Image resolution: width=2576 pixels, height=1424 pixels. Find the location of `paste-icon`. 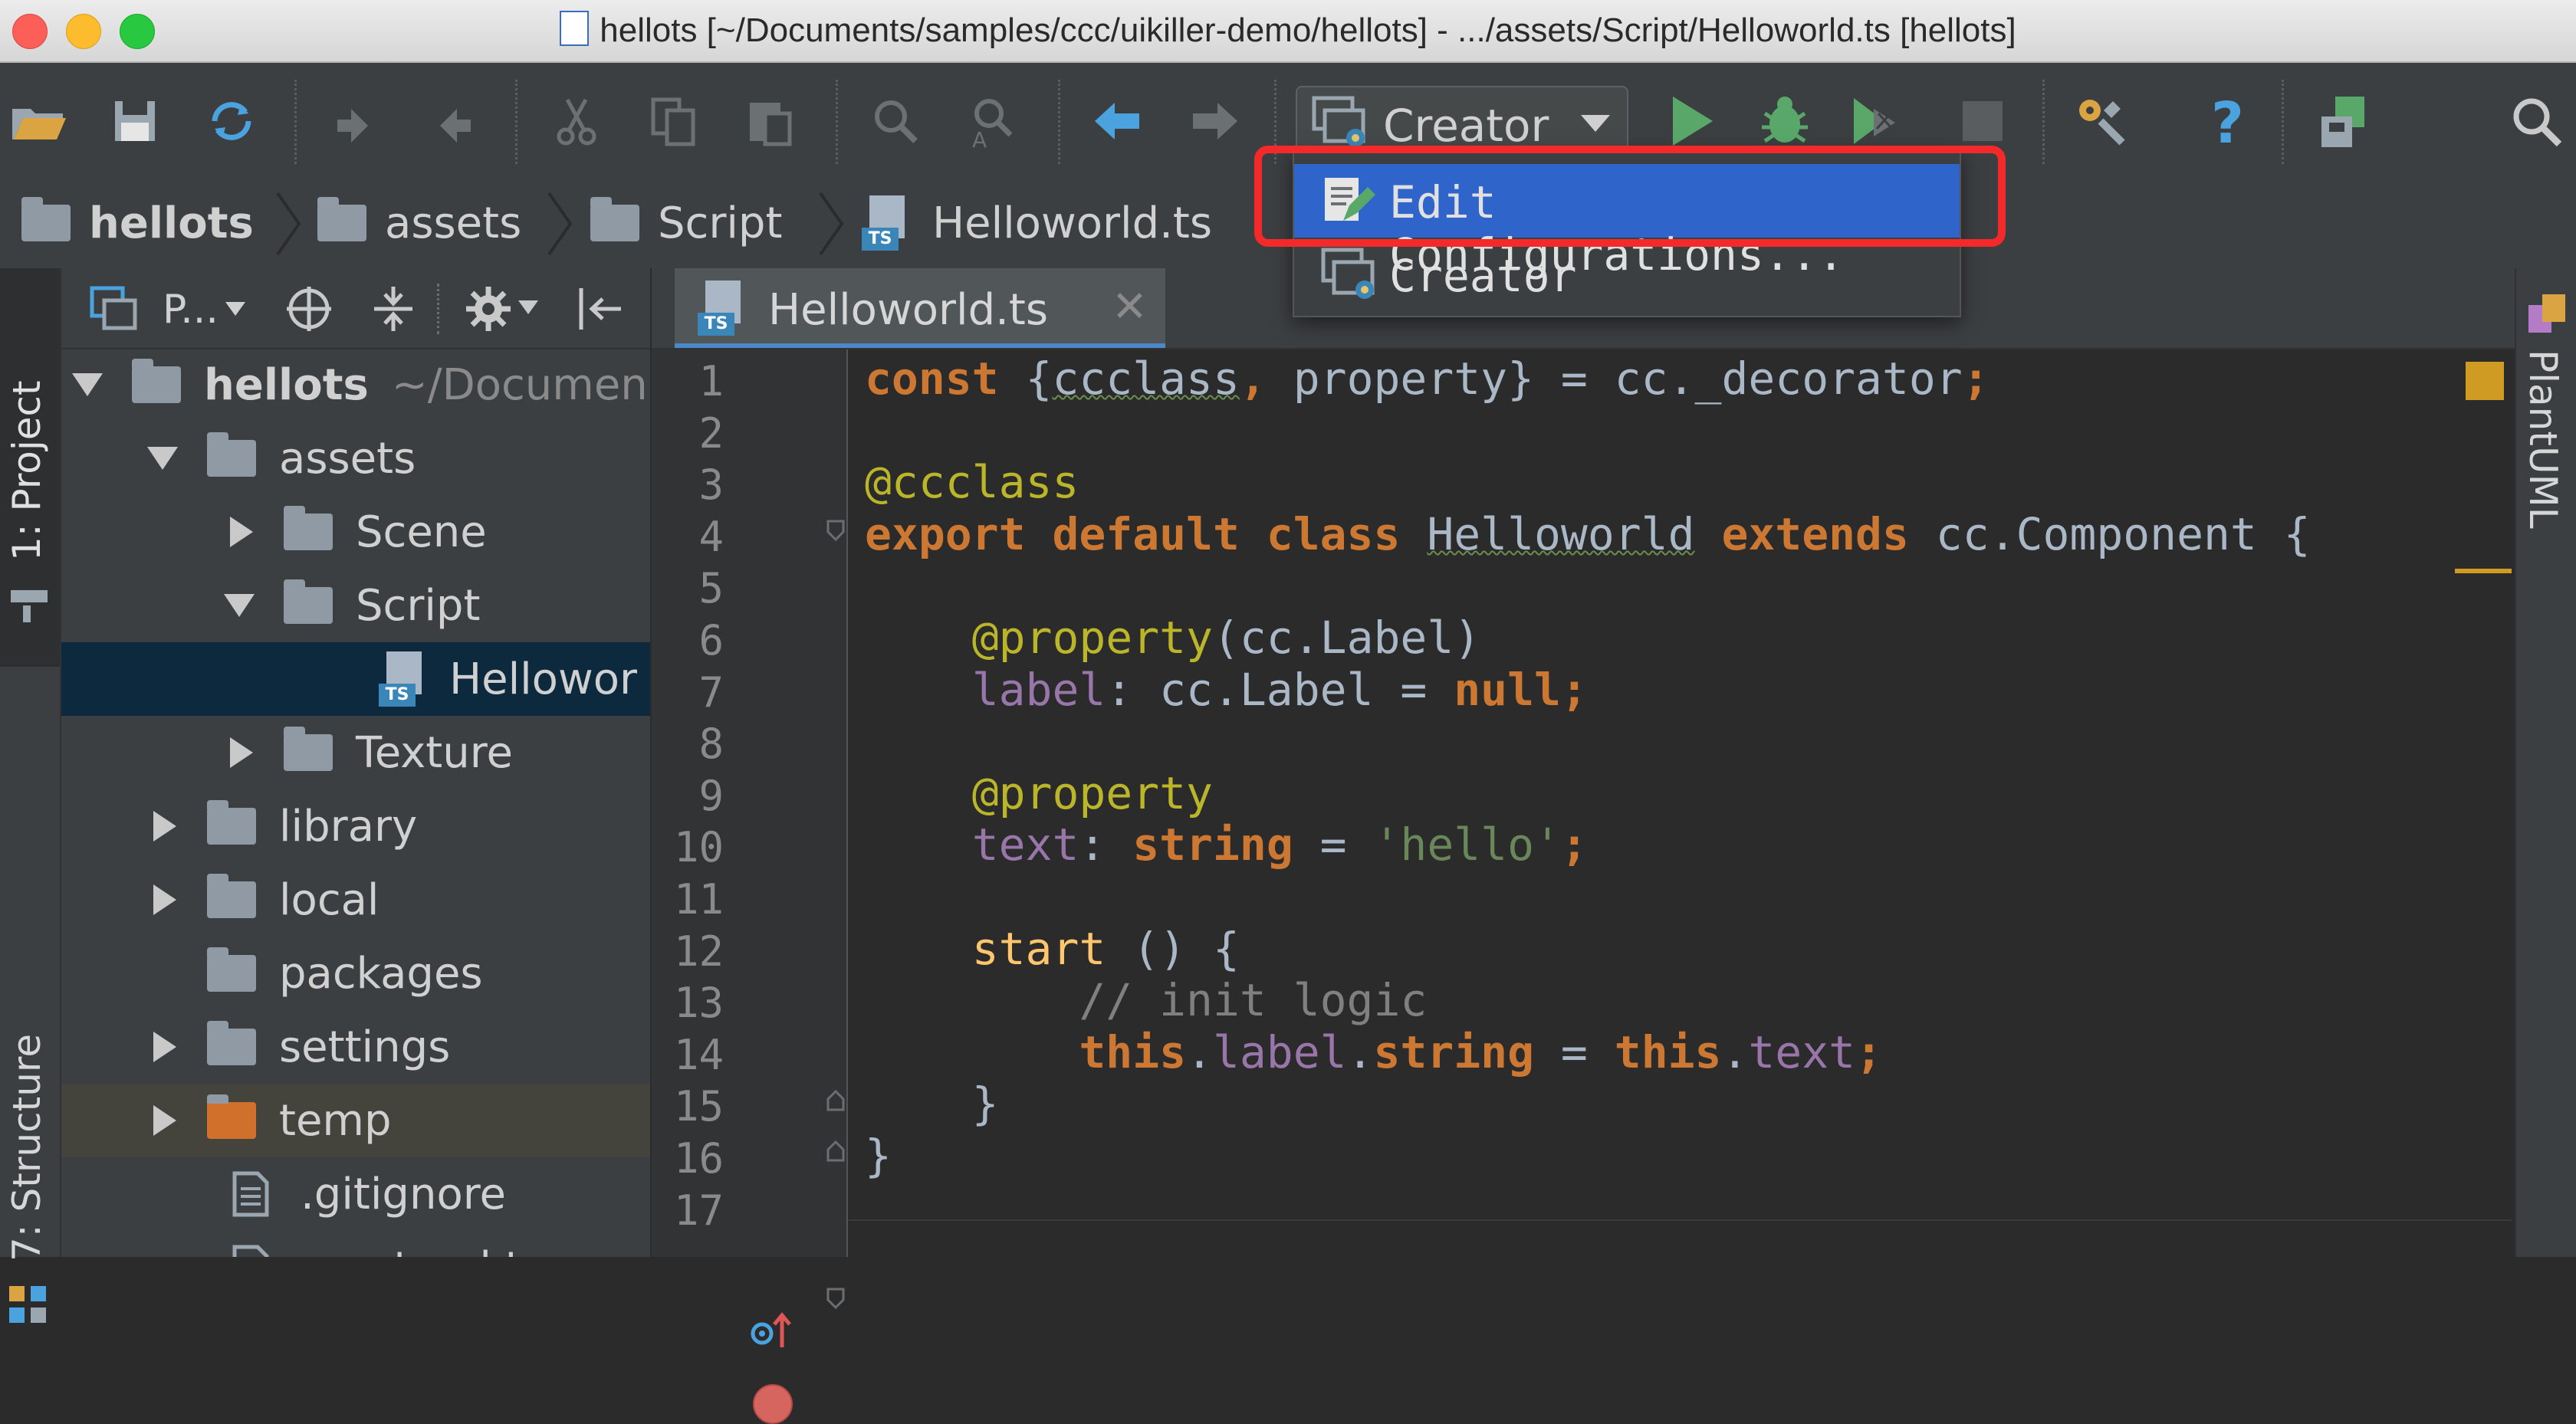

paste-icon is located at coordinates (769, 121).